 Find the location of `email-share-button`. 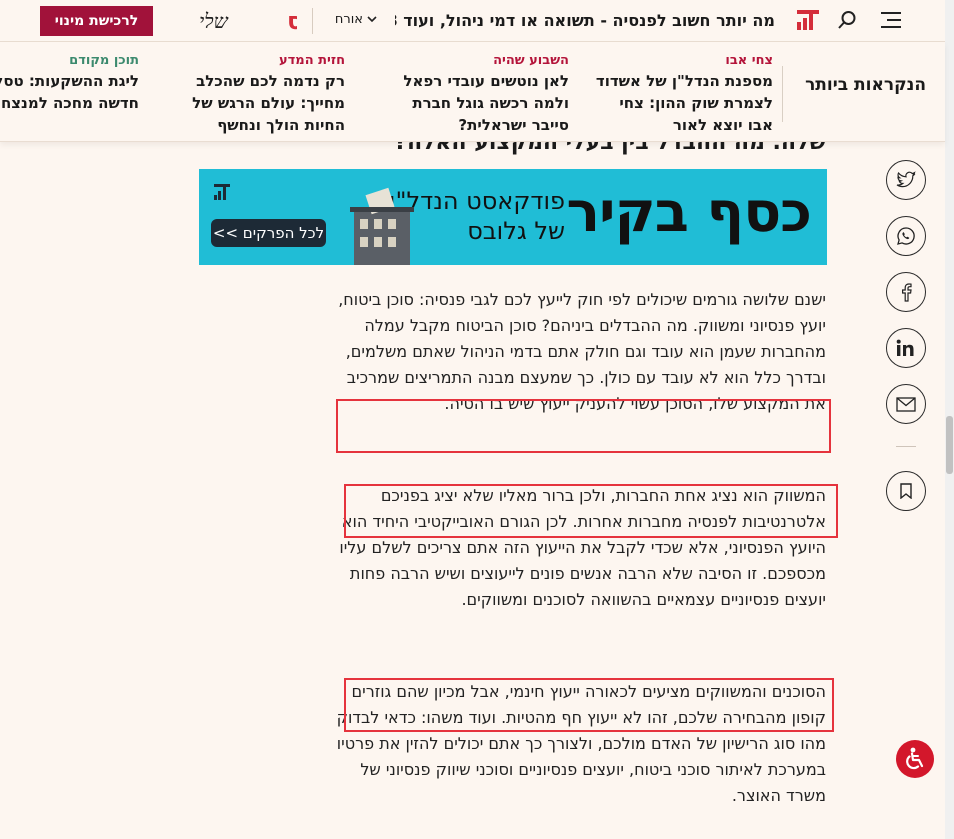

email-share-button is located at coordinates (906, 404).